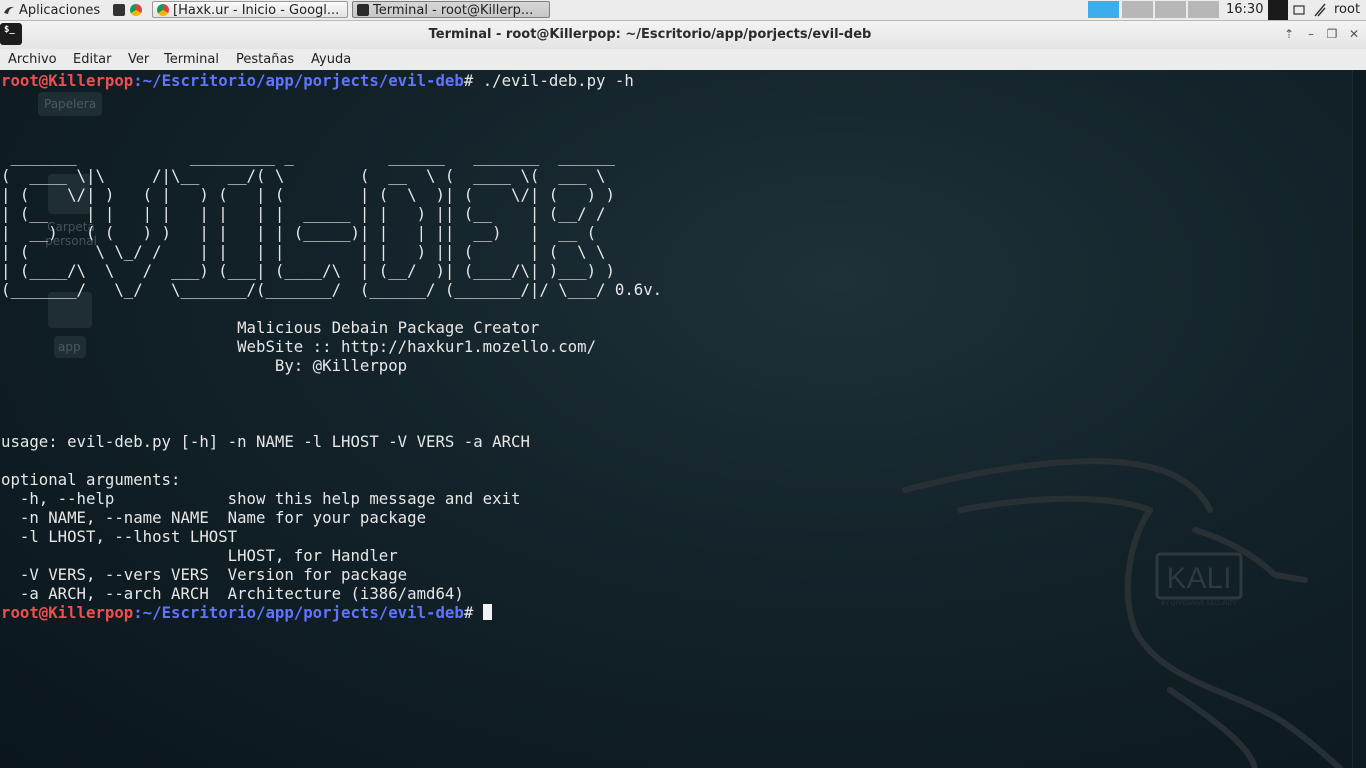 Image resolution: width=1366 pixels, height=768 pixels. Describe the element at coordinates (70, 104) in the screenshot. I see `desktop-icon-label: Papelera` at that location.